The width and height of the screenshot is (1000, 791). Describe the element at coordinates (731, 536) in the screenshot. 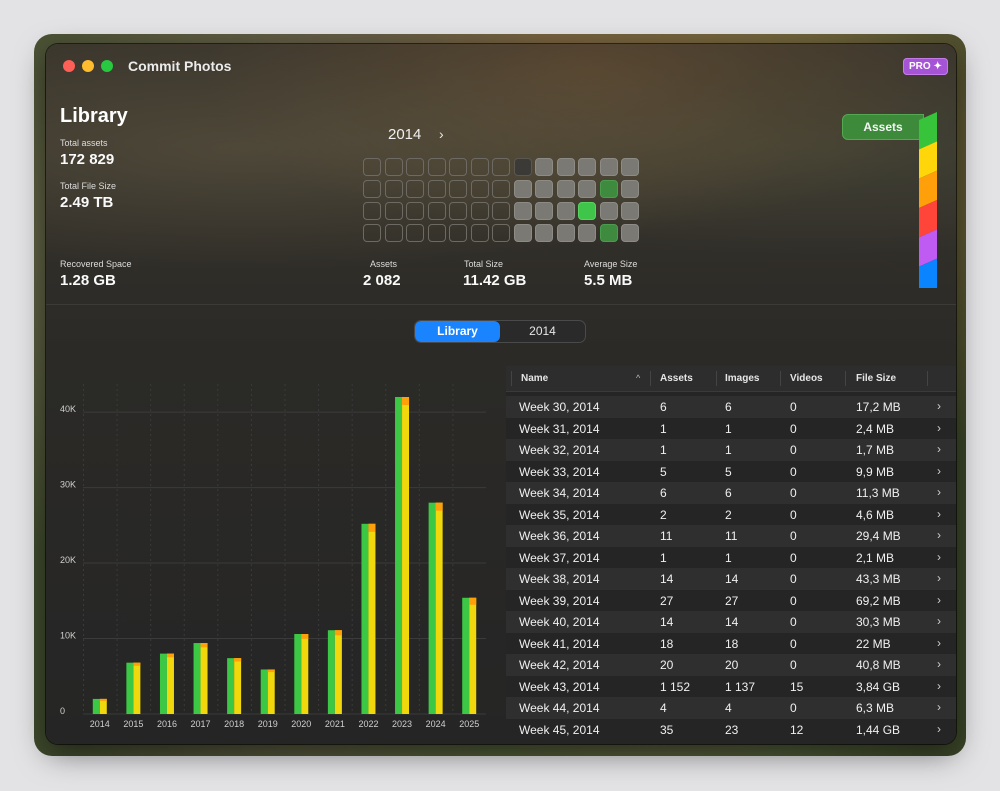

I see `table-row: Week 36, 2014 11 11 0 29,4 MB ›` at that location.